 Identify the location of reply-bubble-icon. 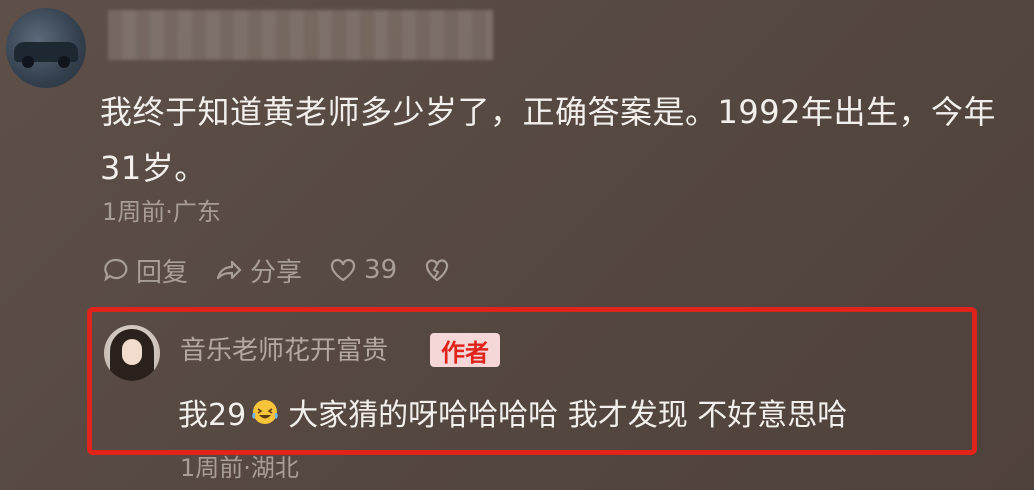
(116, 270).